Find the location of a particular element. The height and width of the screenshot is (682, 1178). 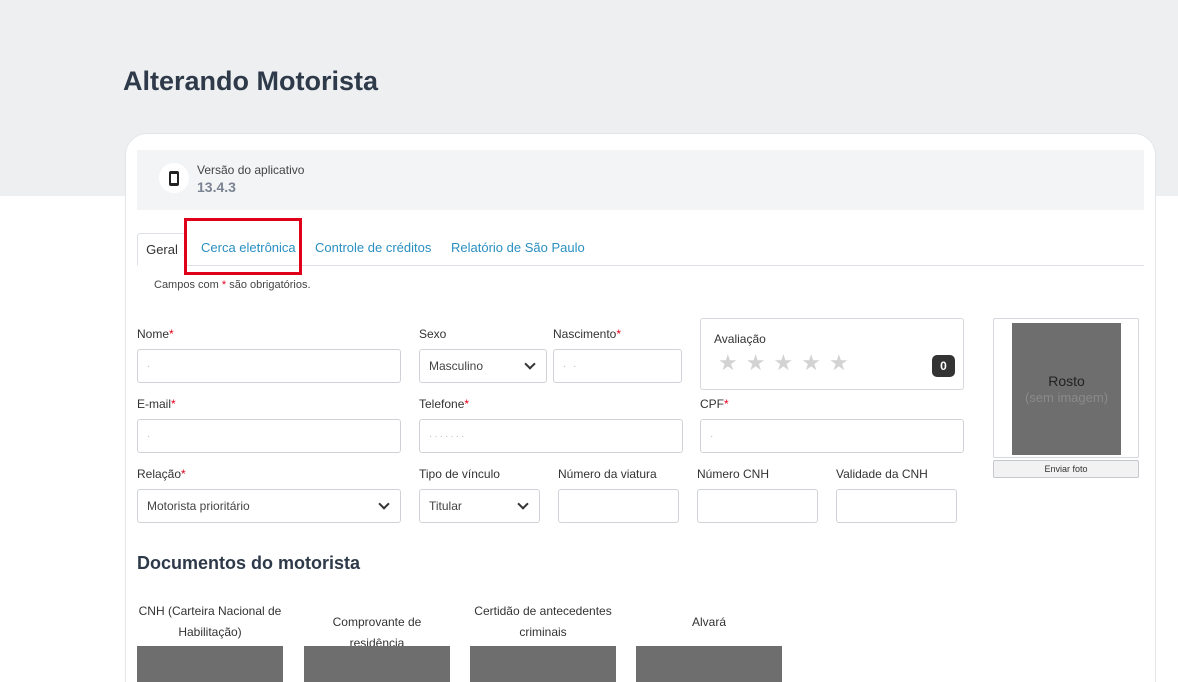

cpf-value: · is located at coordinates (713, 436).